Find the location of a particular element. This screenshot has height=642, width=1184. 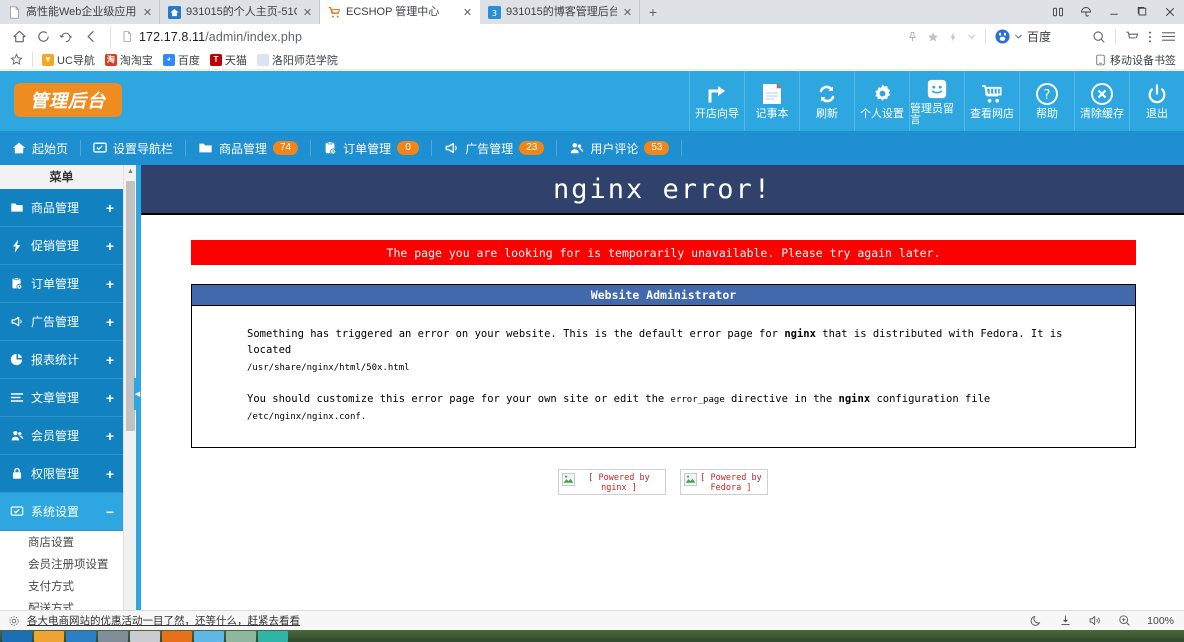

nav-item-set-navbar: 设置导航栏 is located at coordinates (133, 148).